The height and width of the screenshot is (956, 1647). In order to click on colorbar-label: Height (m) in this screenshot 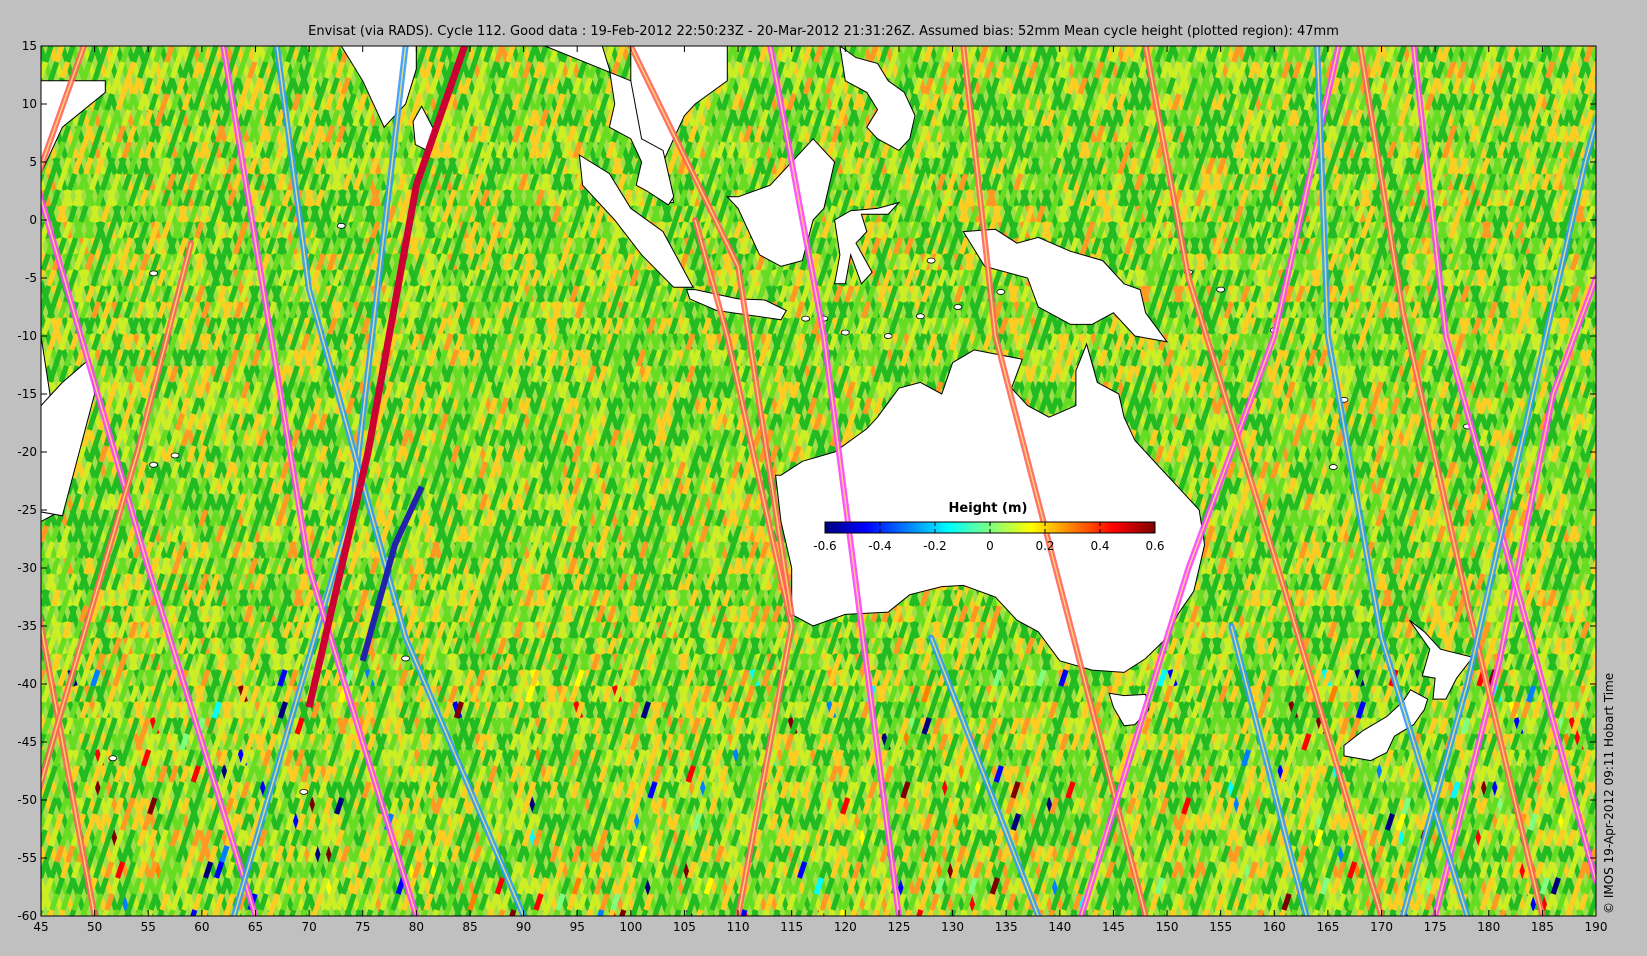, I will do `click(988, 508)`.